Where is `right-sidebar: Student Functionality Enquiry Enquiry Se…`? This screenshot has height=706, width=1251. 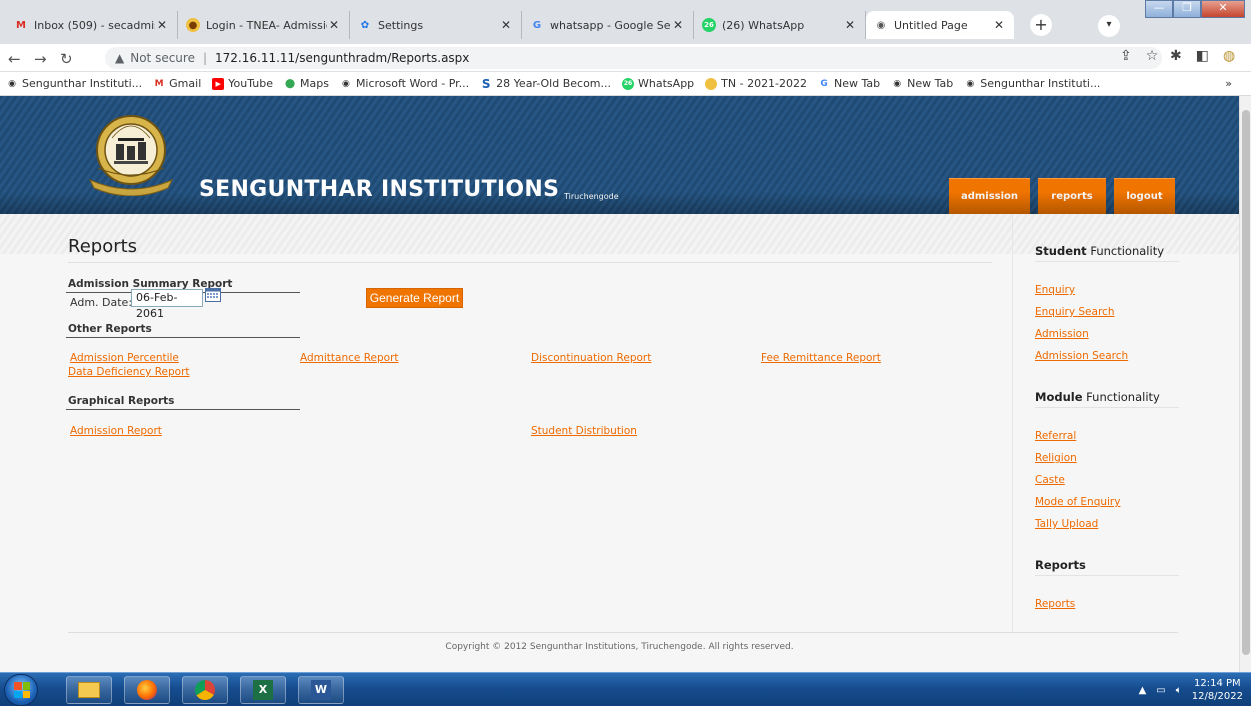
right-sidebar: Student Functionality Enquiry Enquiry Se… is located at coordinates (1125, 423).